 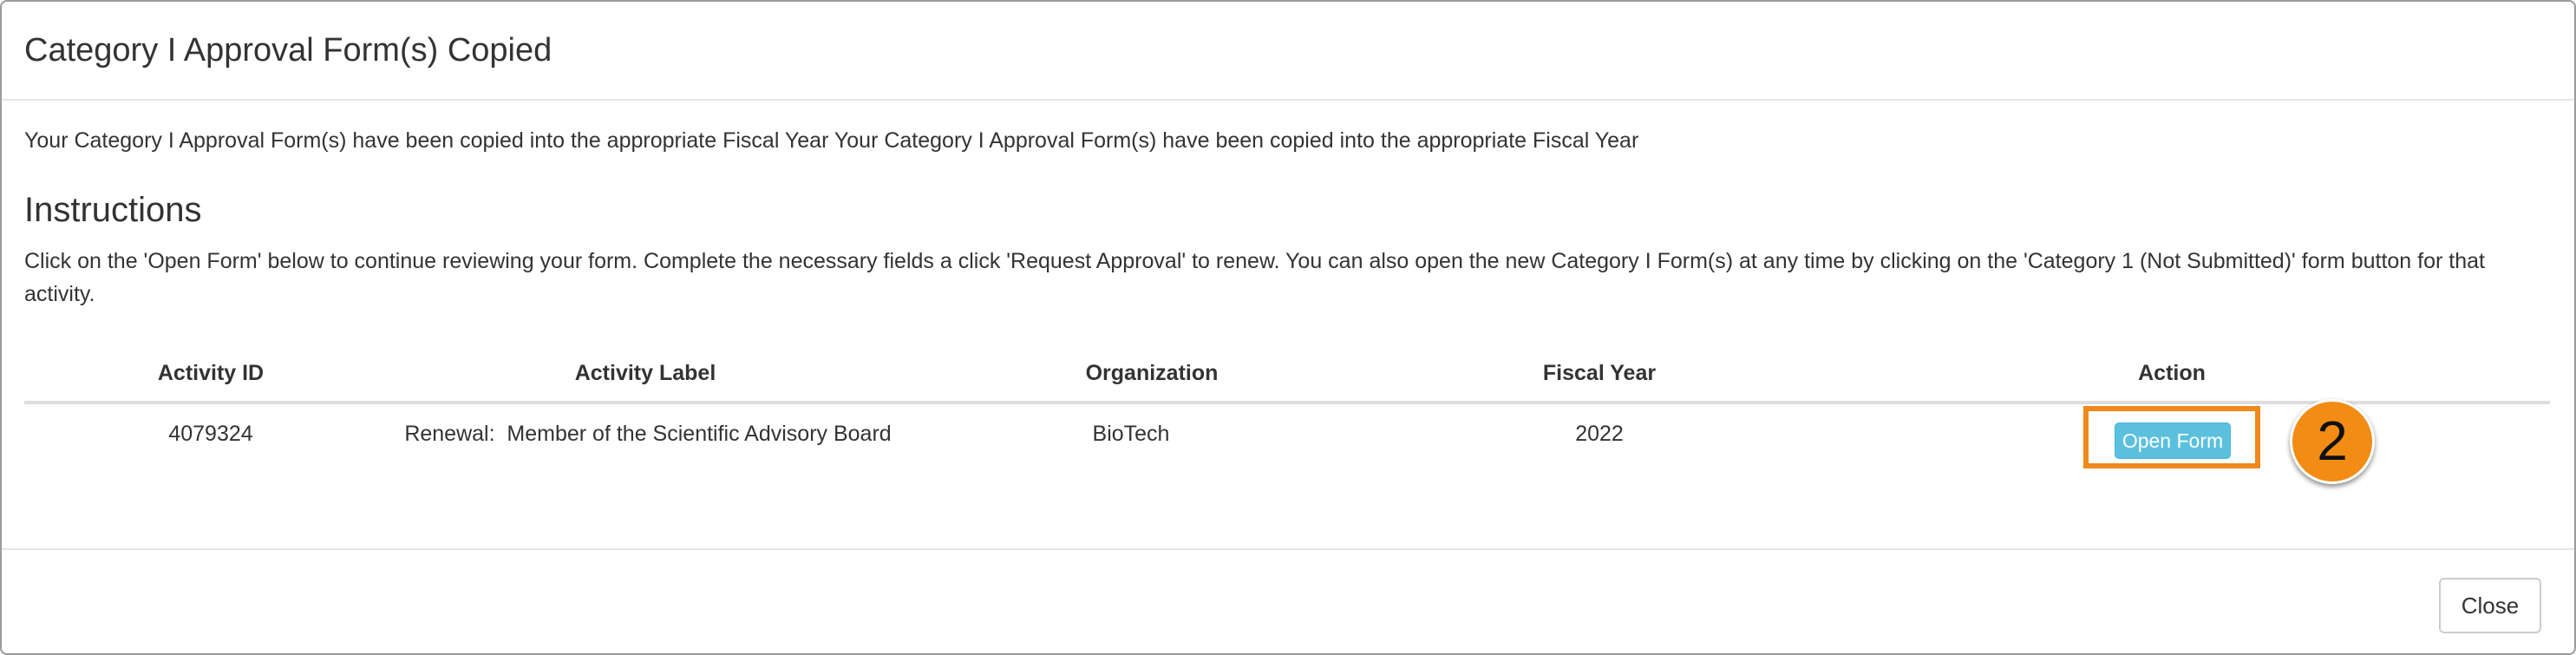 I want to click on open-form-button: Open Form, so click(x=2173, y=440).